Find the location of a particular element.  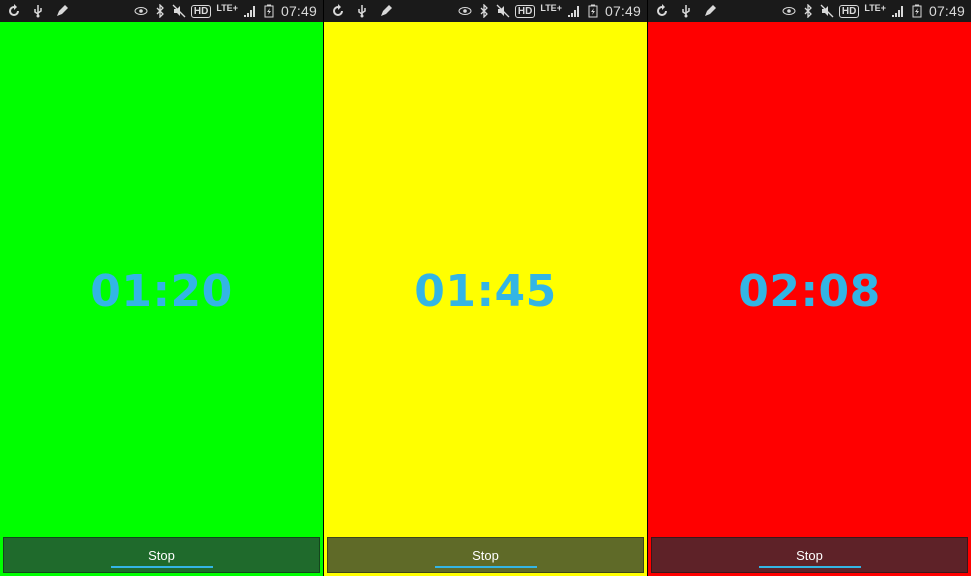

timer-display: 01:20 is located at coordinates (161, 291).